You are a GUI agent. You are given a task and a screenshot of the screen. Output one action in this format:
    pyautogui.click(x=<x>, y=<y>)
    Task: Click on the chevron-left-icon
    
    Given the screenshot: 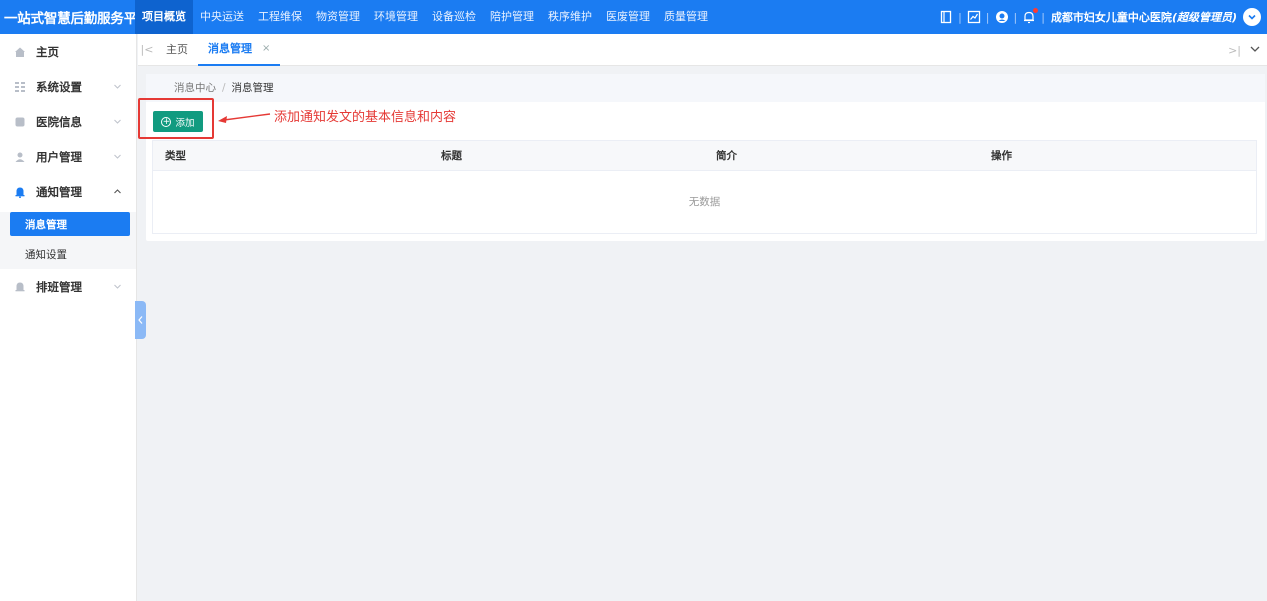 What is the action you would take?
    pyautogui.click(x=140, y=320)
    